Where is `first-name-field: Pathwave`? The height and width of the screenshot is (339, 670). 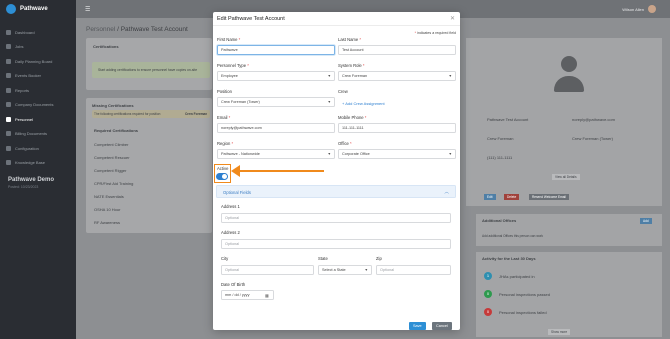
first-name-field: Pathwave is located at coordinates (276, 50).